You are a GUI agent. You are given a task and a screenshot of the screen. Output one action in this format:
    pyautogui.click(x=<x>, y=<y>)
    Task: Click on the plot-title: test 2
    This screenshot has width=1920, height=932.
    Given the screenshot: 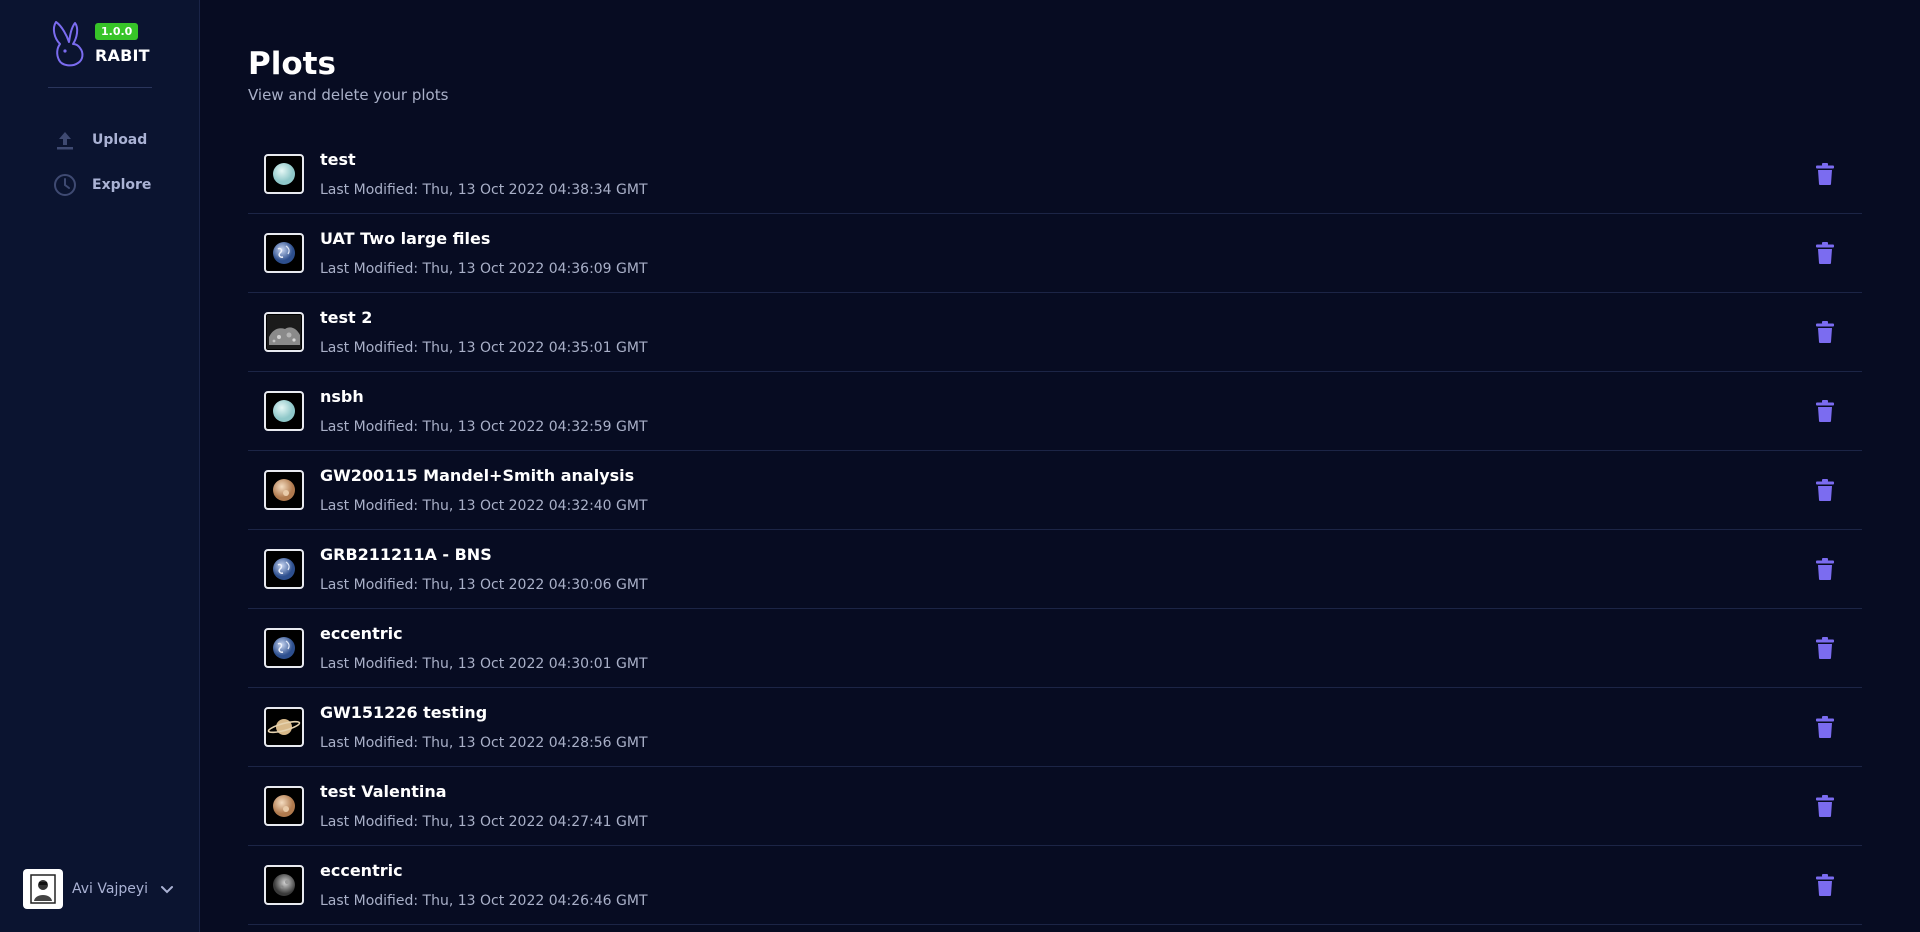 What is the action you would take?
    pyautogui.click(x=346, y=317)
    